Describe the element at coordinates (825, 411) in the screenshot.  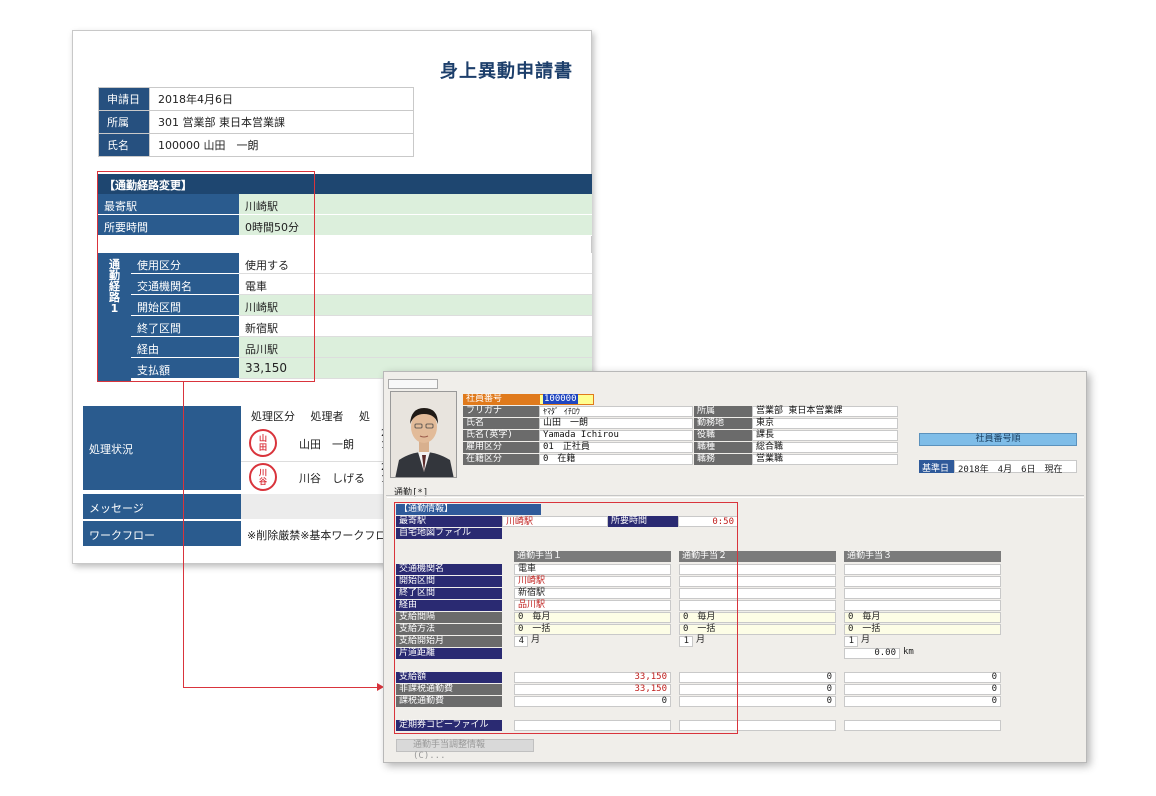
I see `emp-value: 営業部 東日本営業課` at that location.